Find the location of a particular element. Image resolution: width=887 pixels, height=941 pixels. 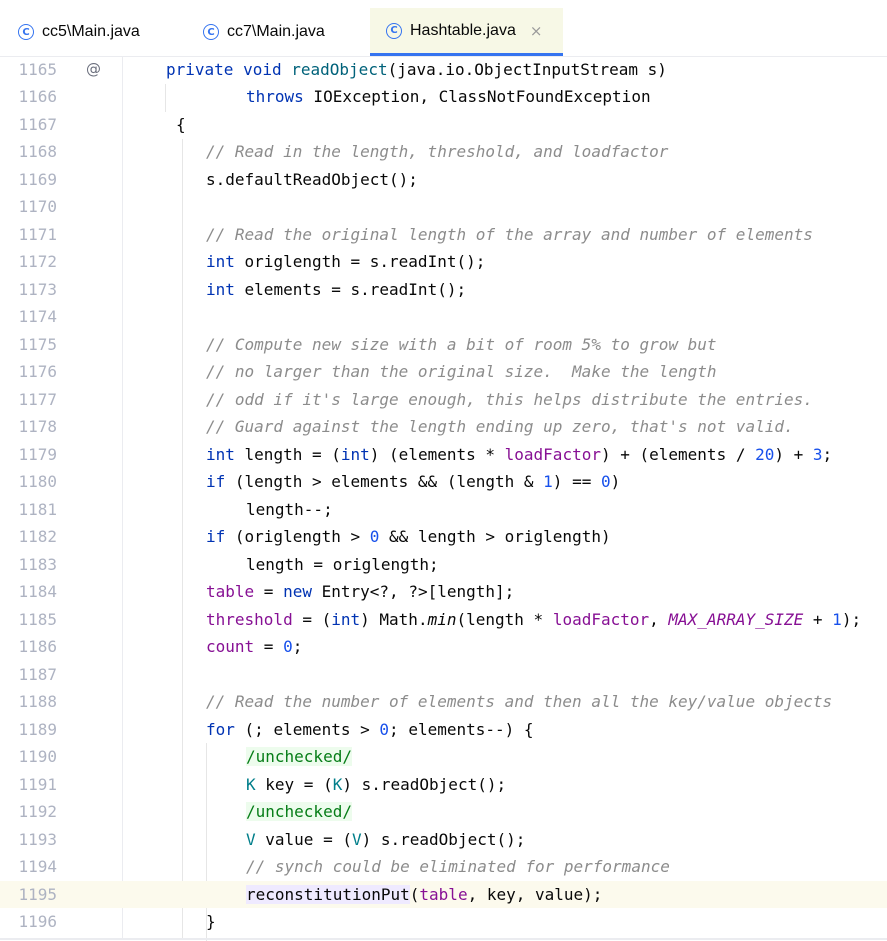

code-line: 1183 length = origlength; is located at coordinates (443, 565).